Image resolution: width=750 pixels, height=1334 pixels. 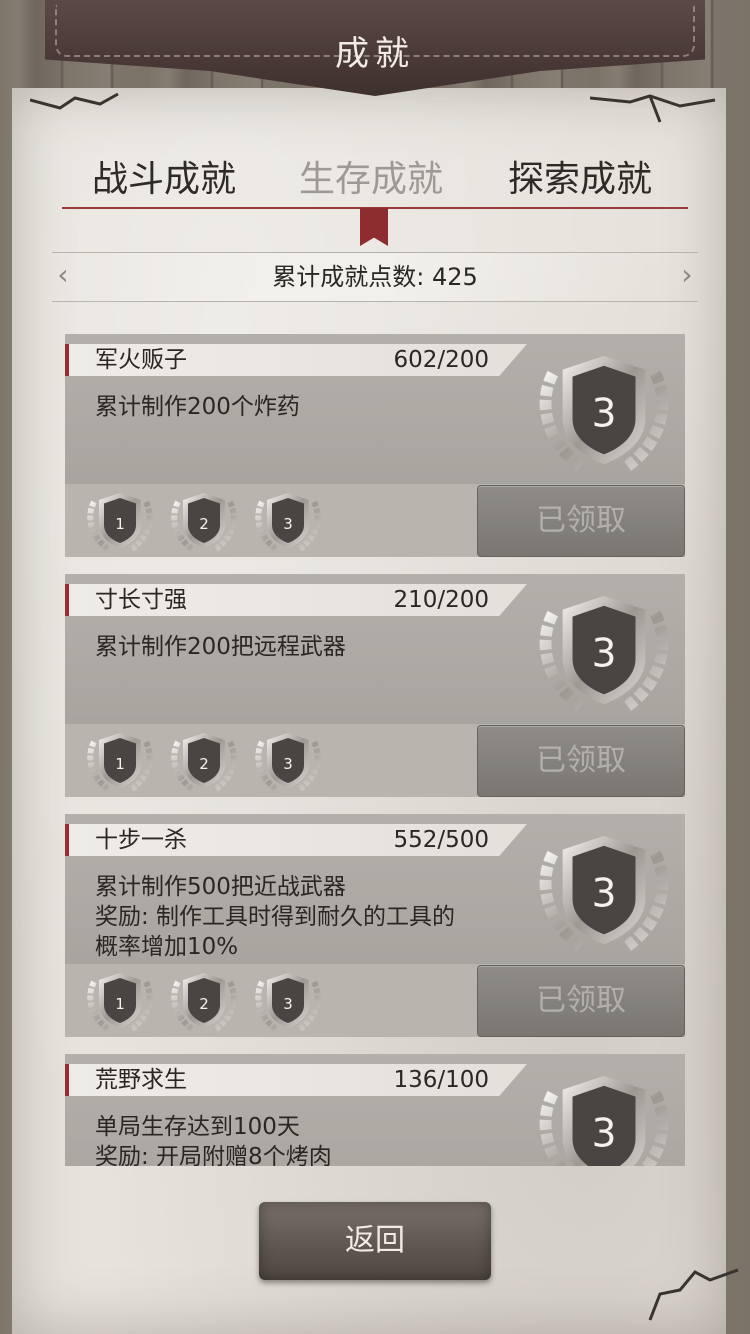 What do you see at coordinates (687, 274) in the screenshot?
I see `ornament-right-icon: ›` at bounding box center [687, 274].